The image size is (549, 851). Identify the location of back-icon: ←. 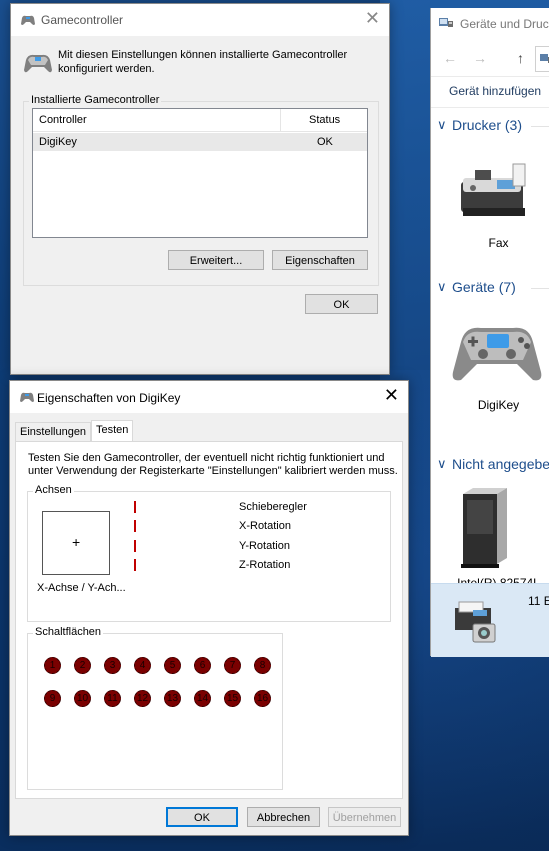
(450, 58).